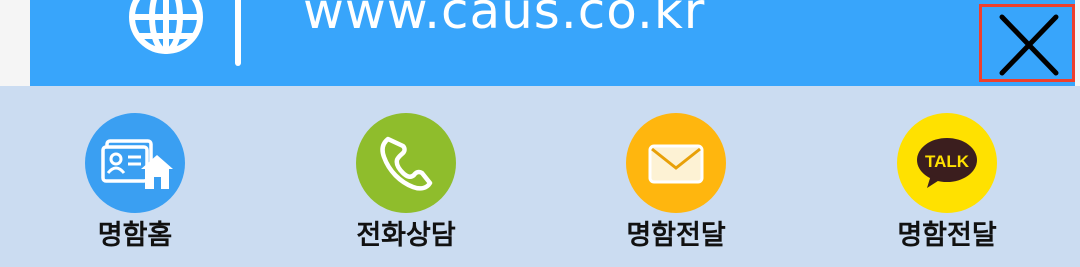 The width and height of the screenshot is (1080, 267). I want to click on kakaotalk-icon: TALK, so click(947, 163).